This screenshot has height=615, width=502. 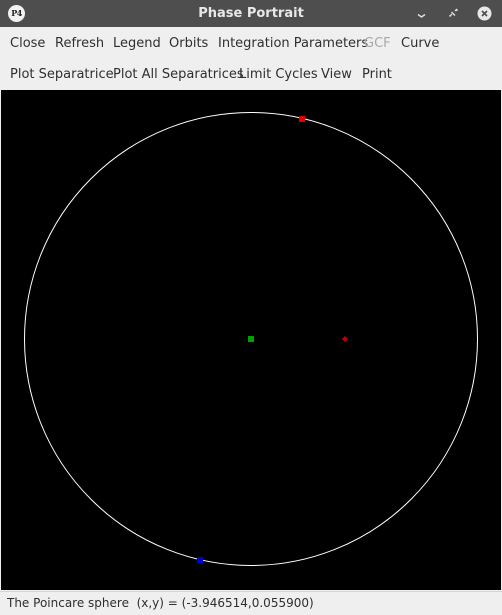 I want to click on close-icon, so click(x=484, y=13).